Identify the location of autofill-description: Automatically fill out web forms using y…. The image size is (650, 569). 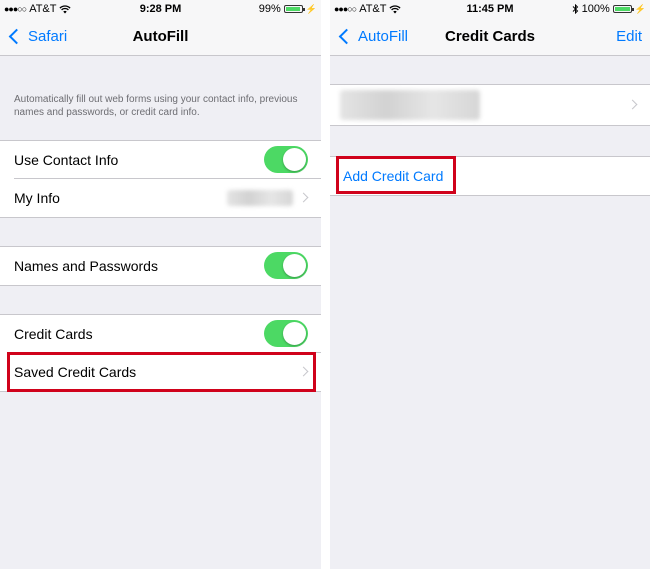
(156, 106).